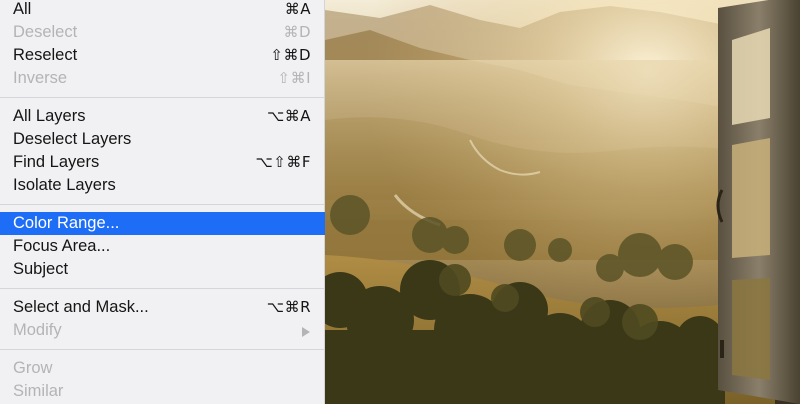 Image resolution: width=800 pixels, height=404 pixels. Describe the element at coordinates (288, 116) in the screenshot. I see `menu-item-shortcut: ⌥⌘A` at that location.